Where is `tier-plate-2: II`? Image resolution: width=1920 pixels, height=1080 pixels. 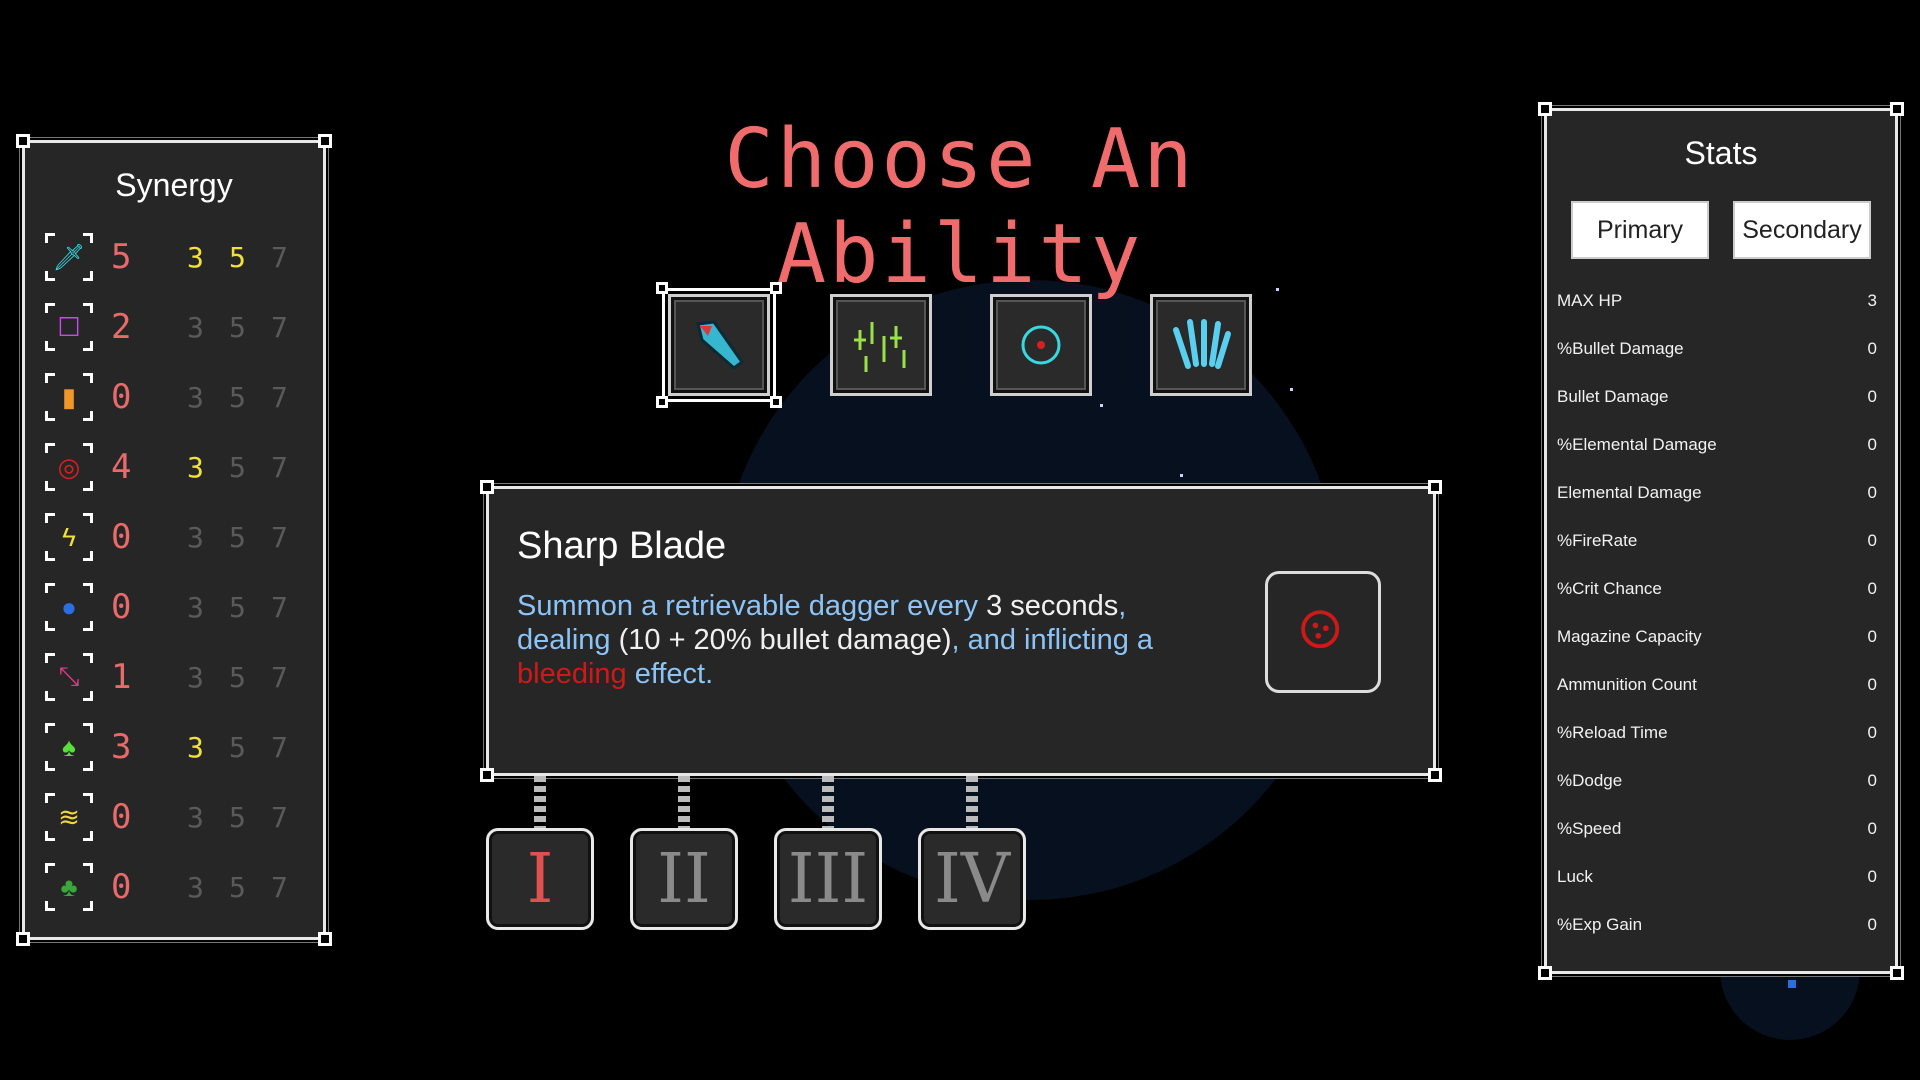
tier-plate-2: II is located at coordinates (684, 879).